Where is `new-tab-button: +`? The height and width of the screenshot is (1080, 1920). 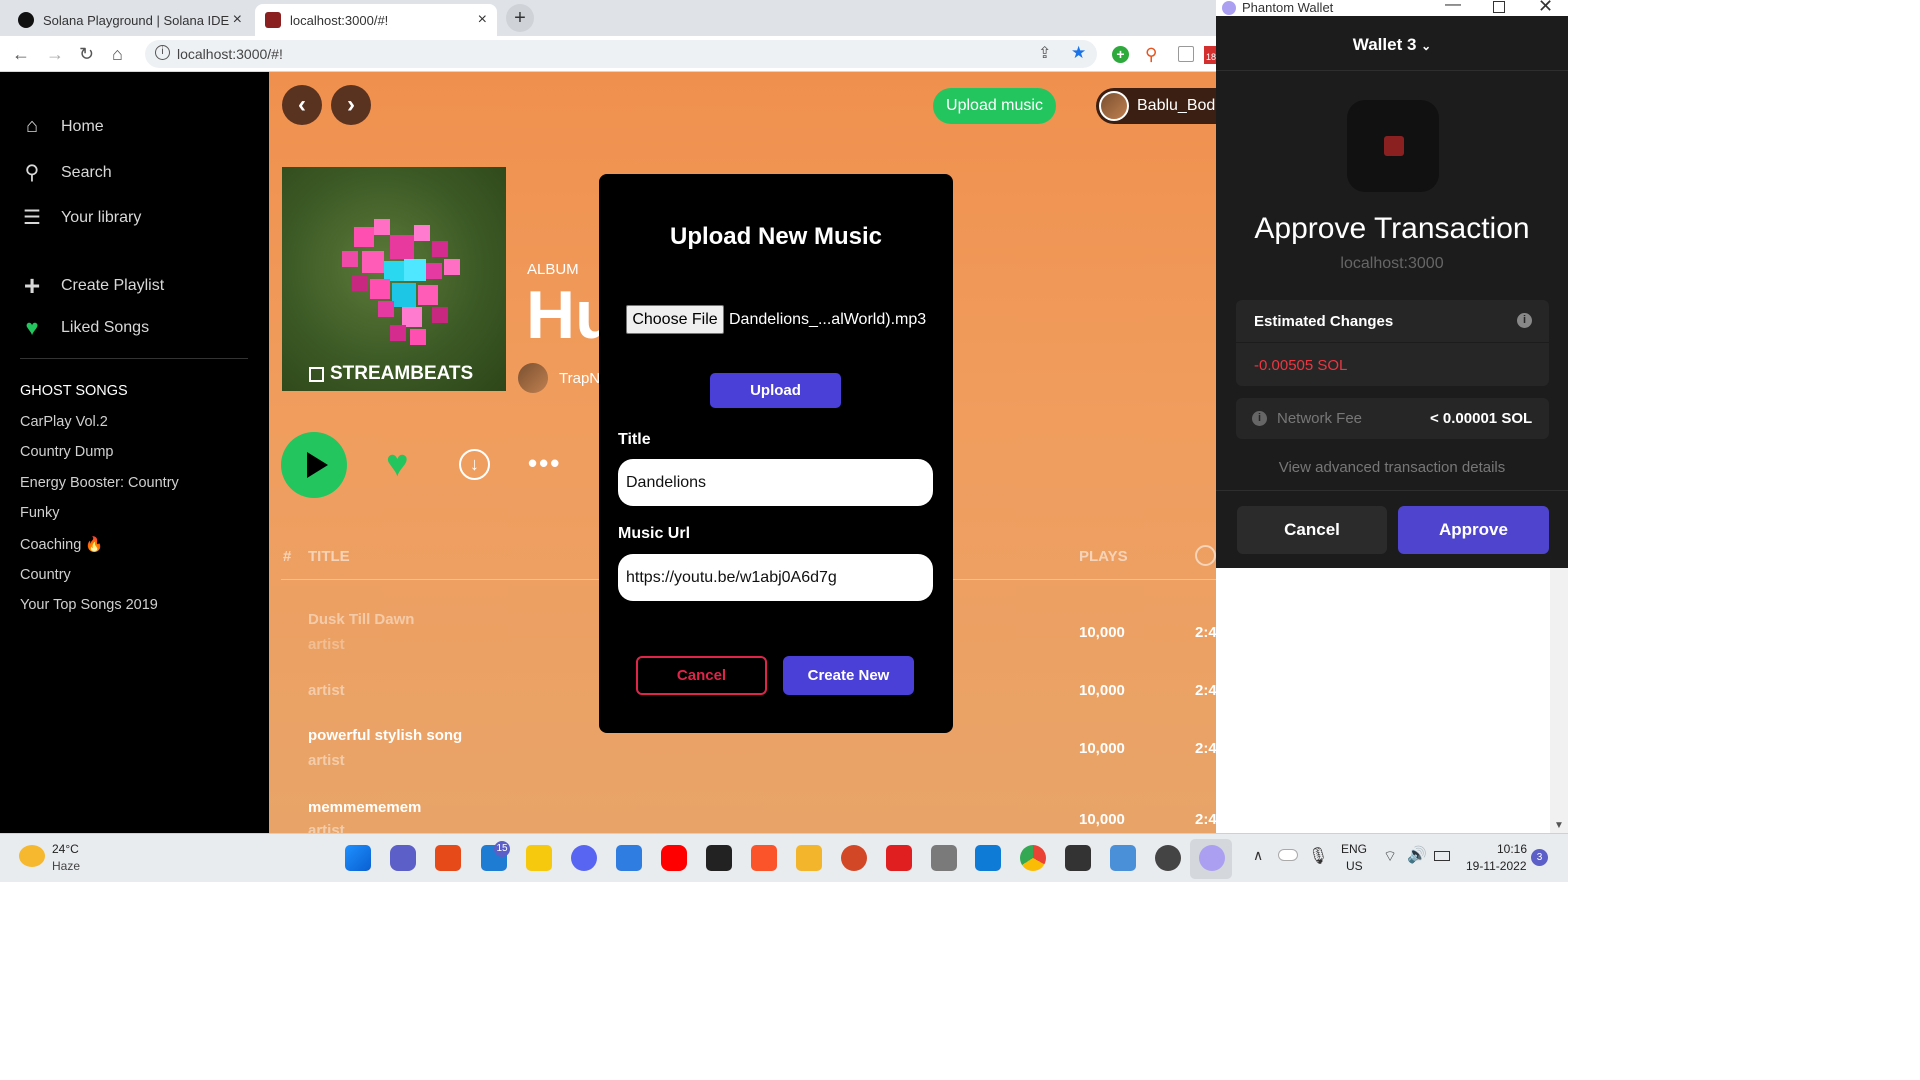
new-tab-button: + is located at coordinates (520, 18).